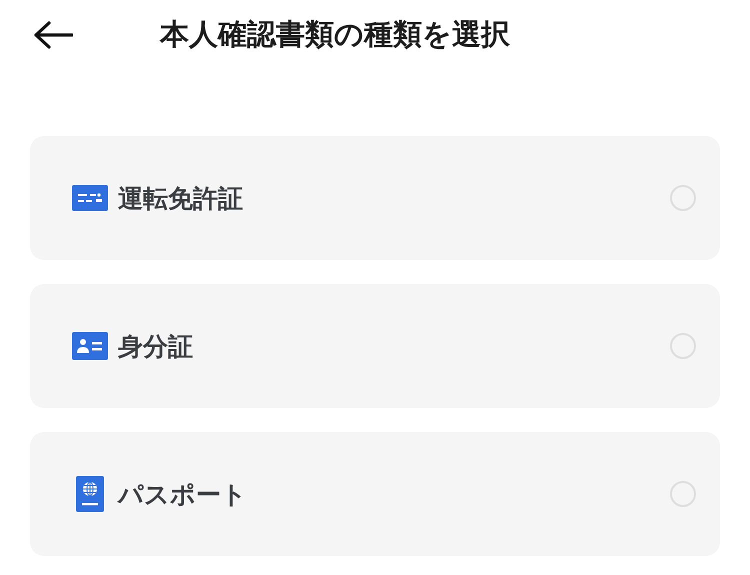  What do you see at coordinates (183, 494) in the screenshot?
I see `option-label: パスポート` at bounding box center [183, 494].